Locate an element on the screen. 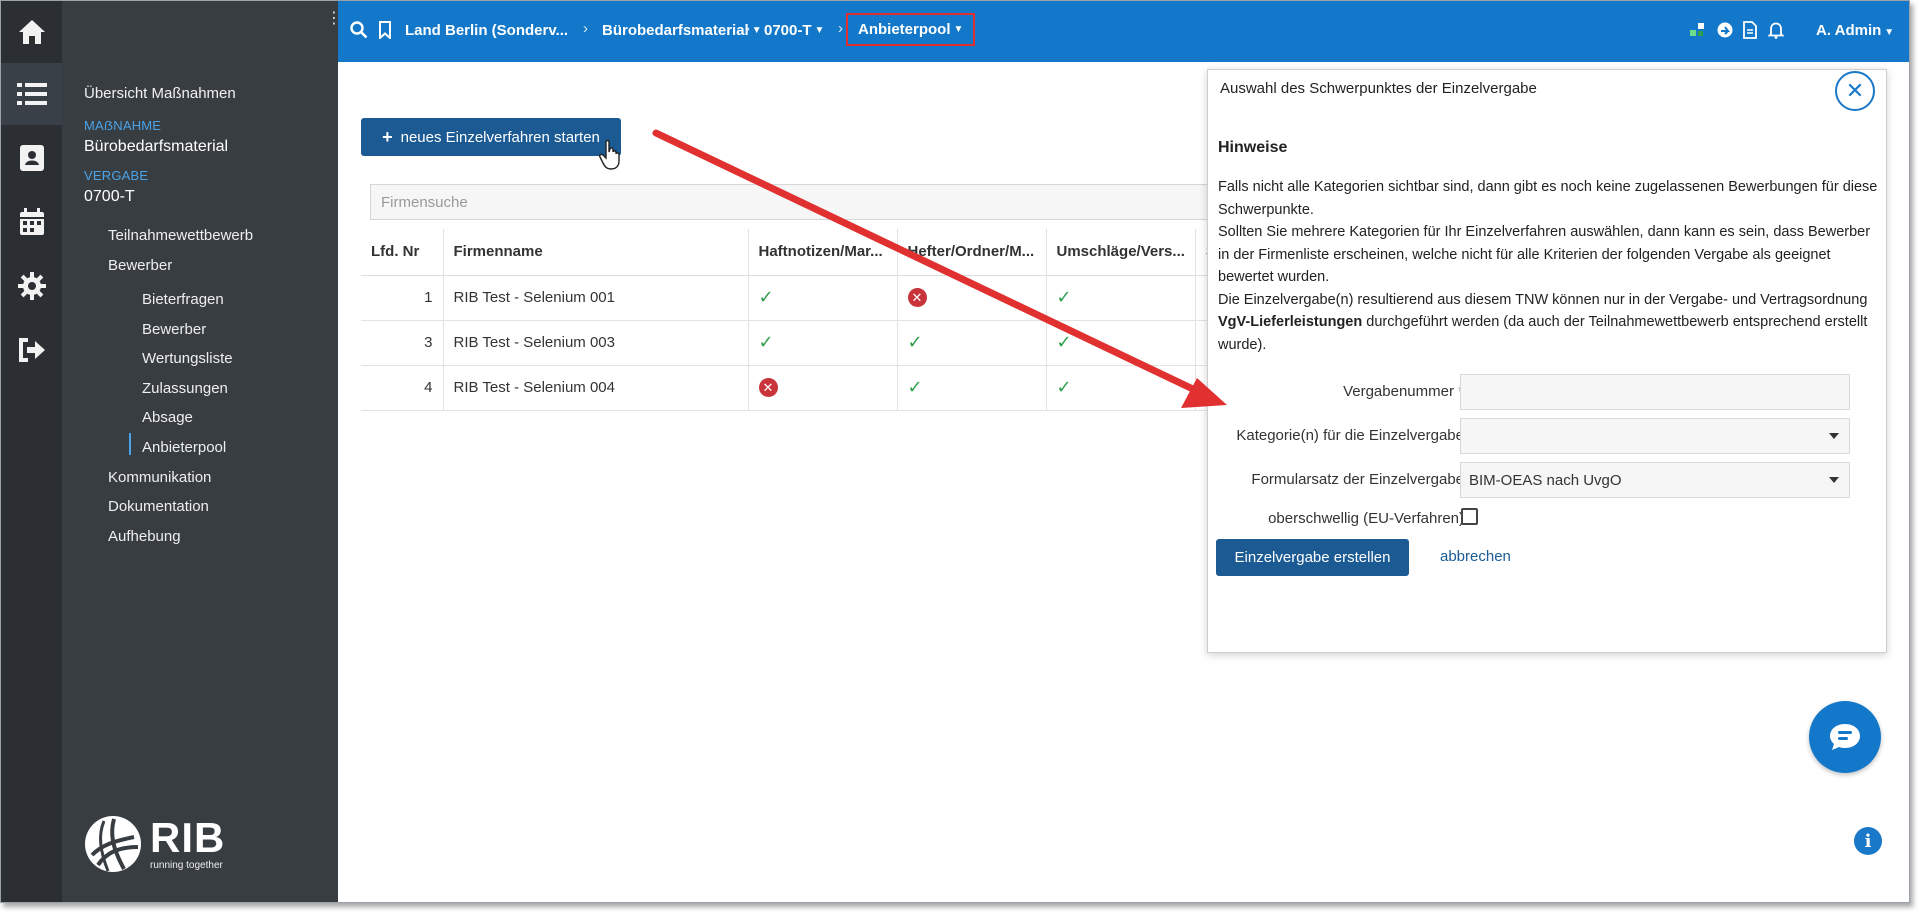  row-firmenname: RIB Test - Selenium 003 is located at coordinates (596, 343).